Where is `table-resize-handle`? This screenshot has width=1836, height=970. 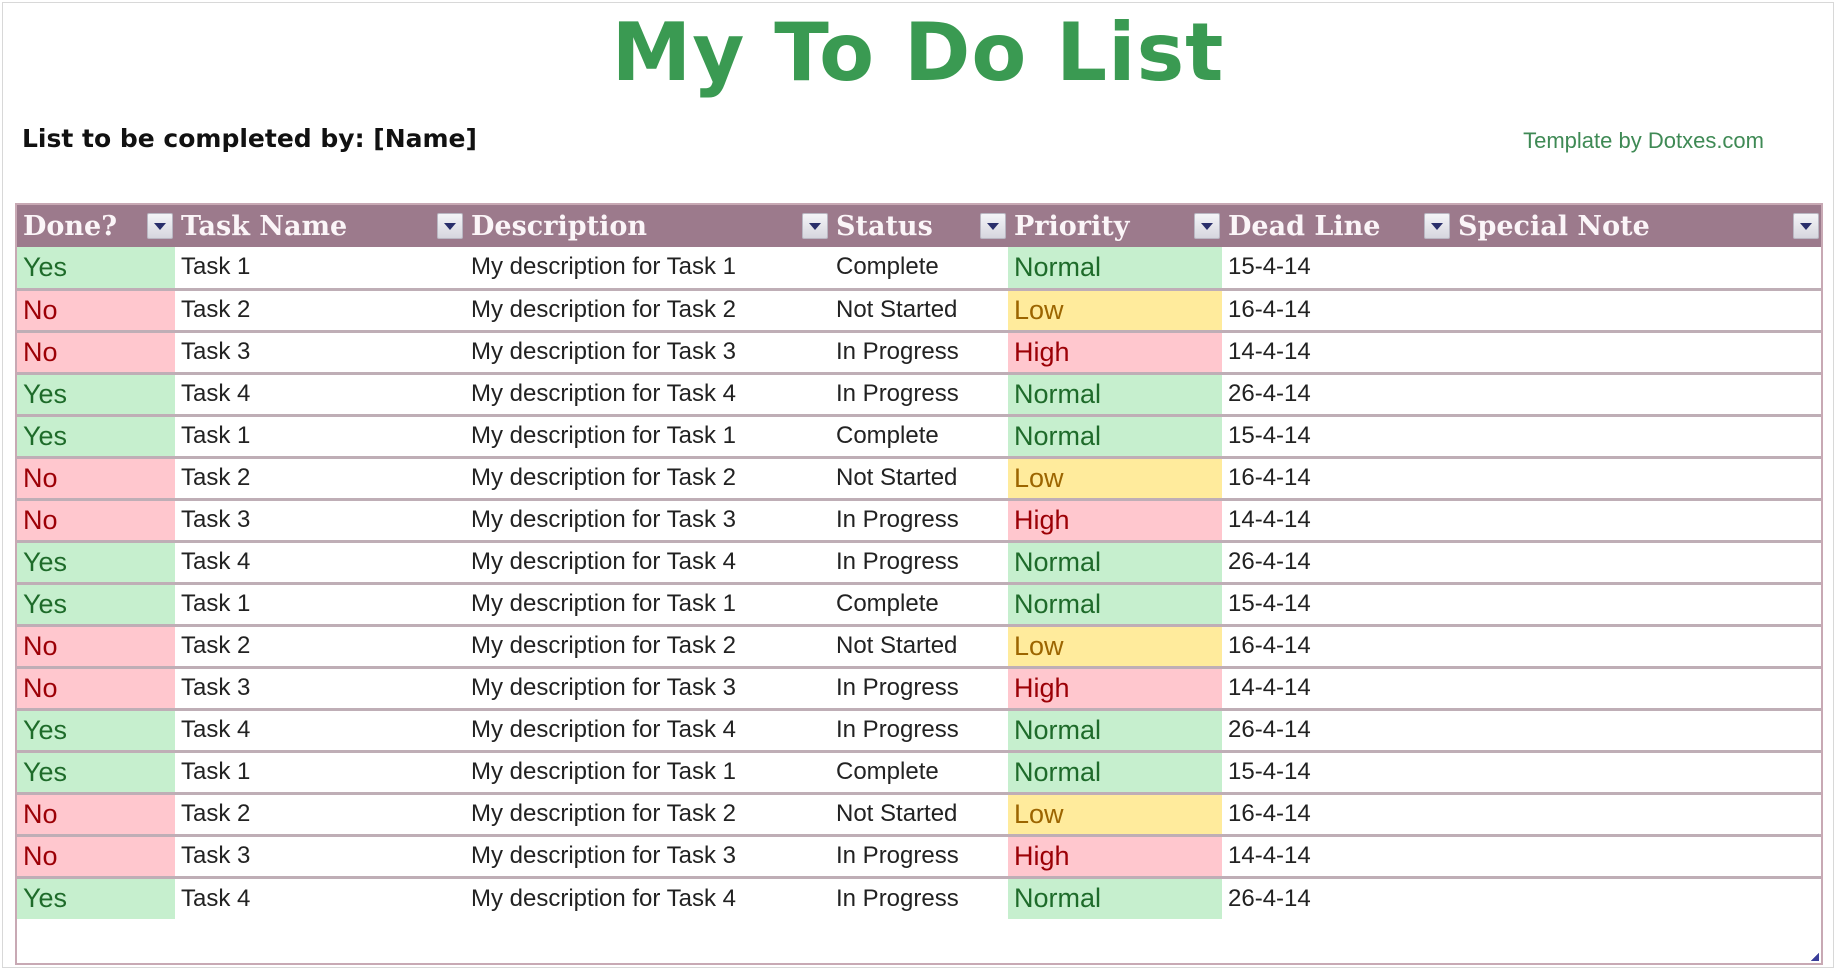
table-resize-handle is located at coordinates (1815, 957).